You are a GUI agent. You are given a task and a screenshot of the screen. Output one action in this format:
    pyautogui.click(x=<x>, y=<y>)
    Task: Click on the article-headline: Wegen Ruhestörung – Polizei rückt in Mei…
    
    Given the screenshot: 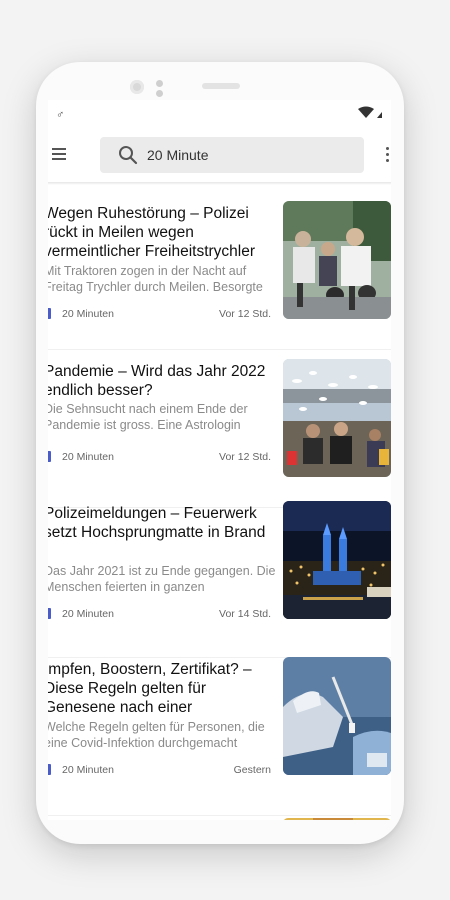 What is the action you would take?
    pyautogui.click(x=152, y=232)
    